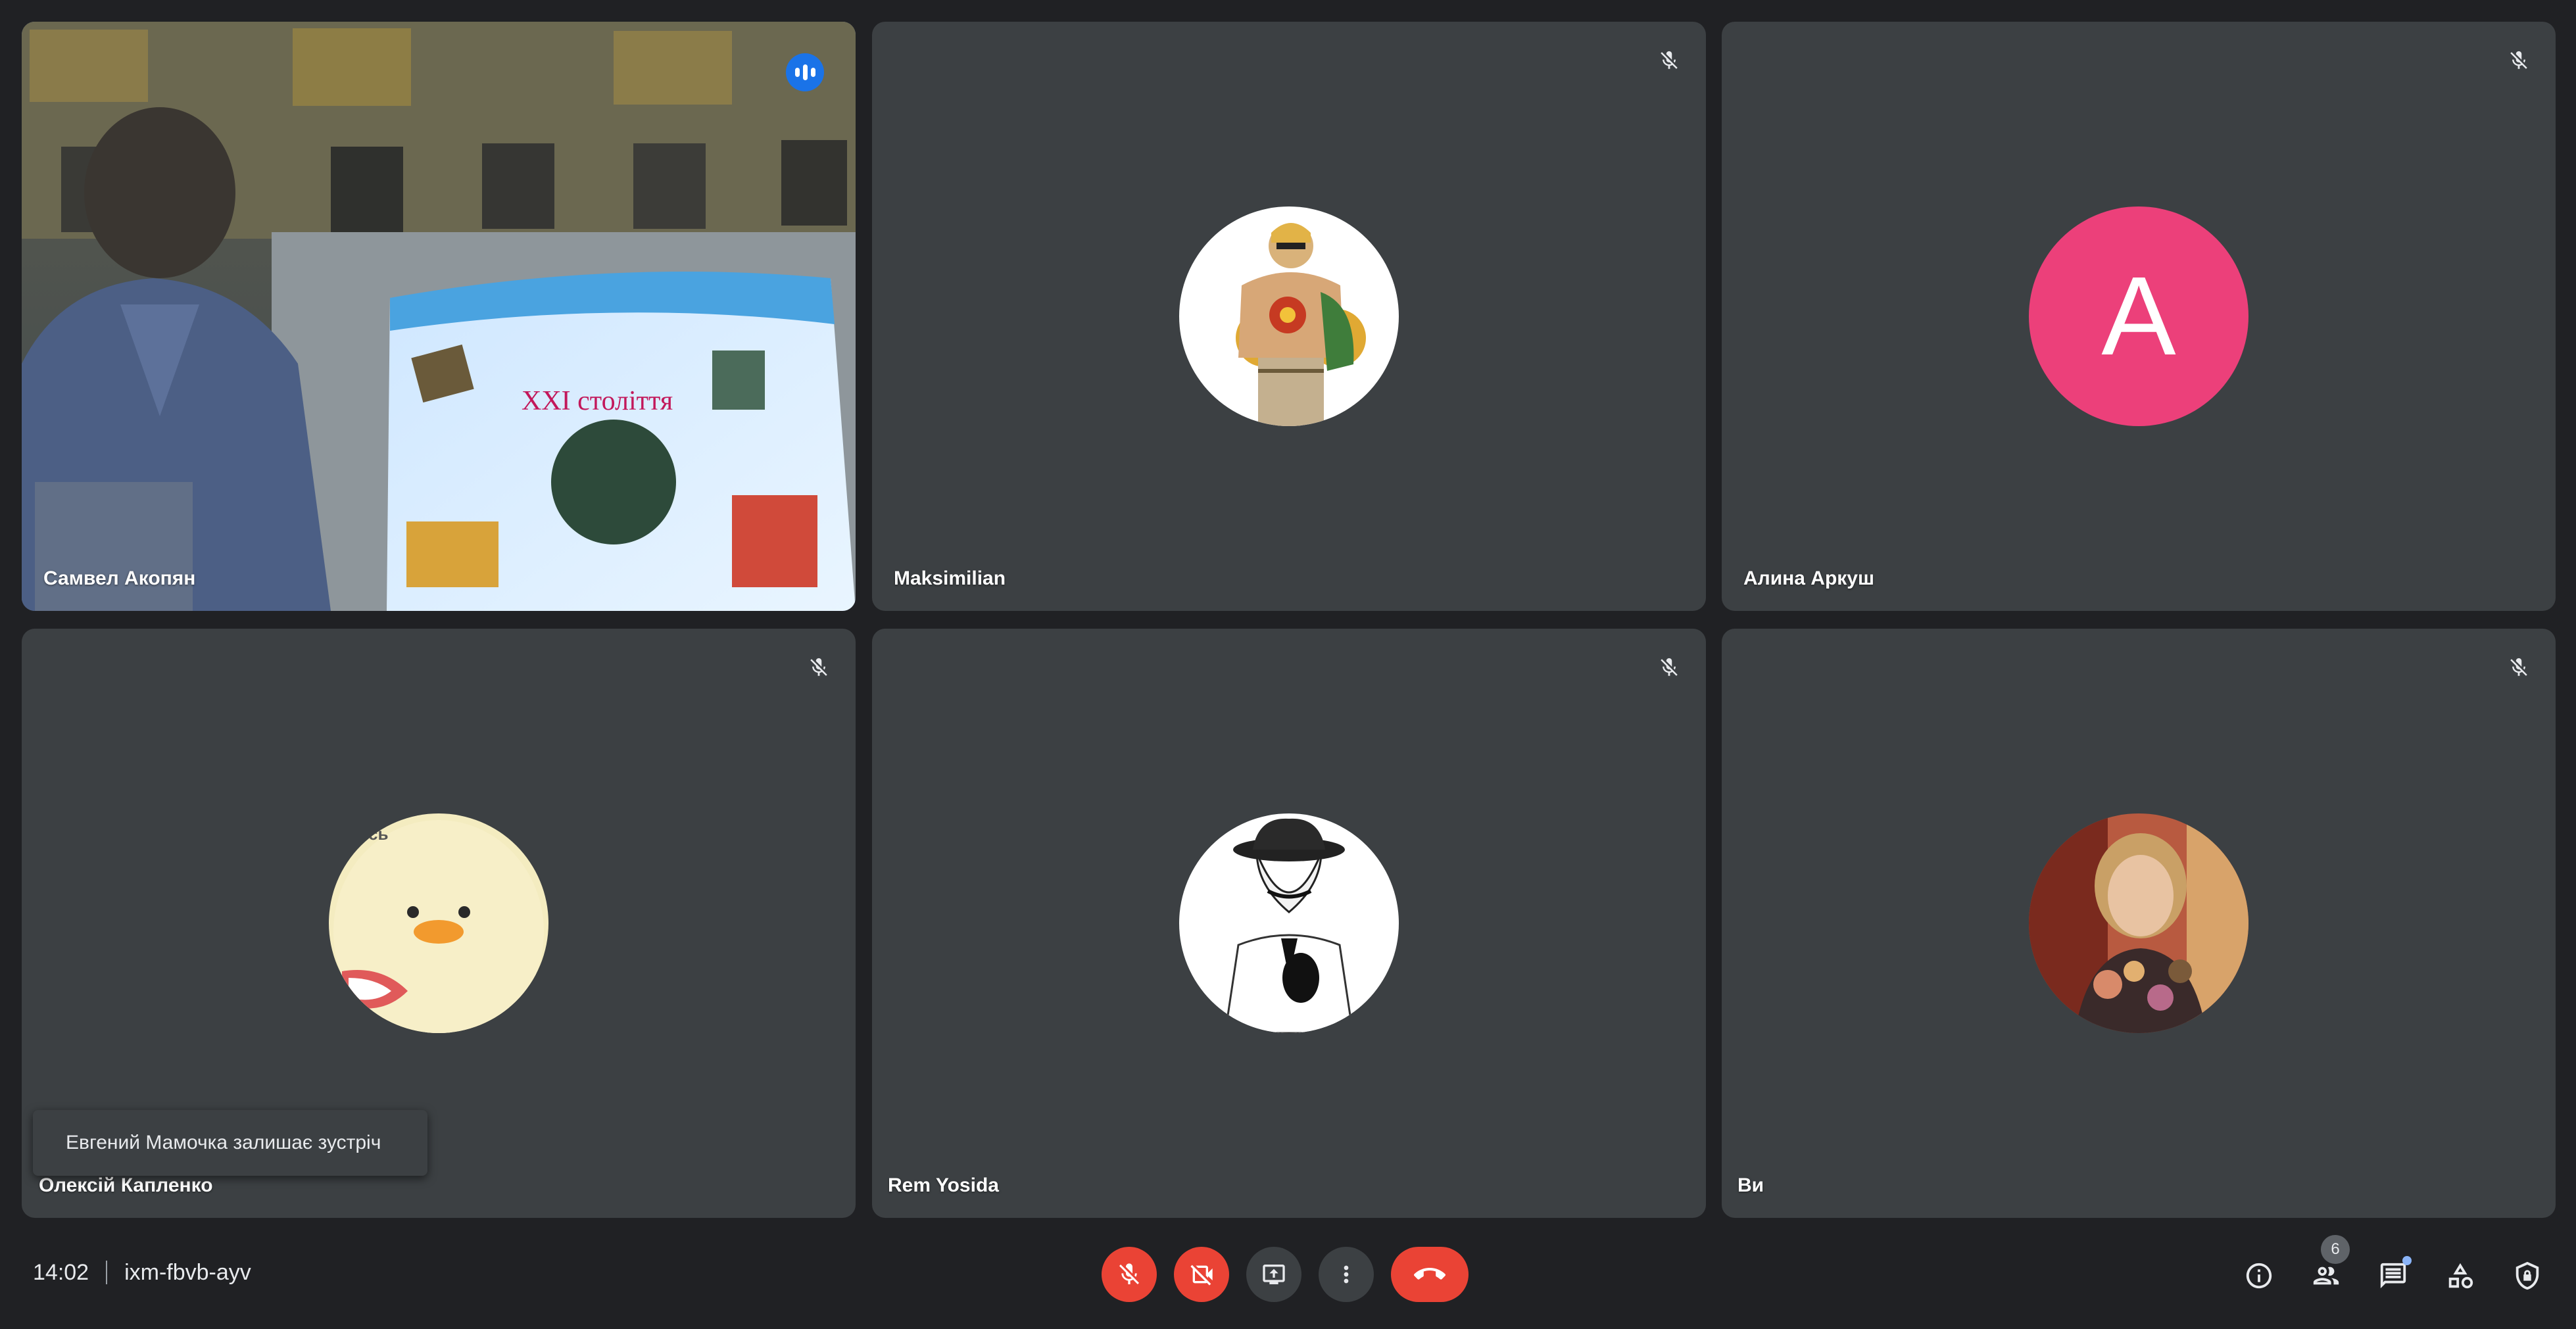  I want to click on meeting-code: ixm-fbvb-ayv, so click(188, 1272).